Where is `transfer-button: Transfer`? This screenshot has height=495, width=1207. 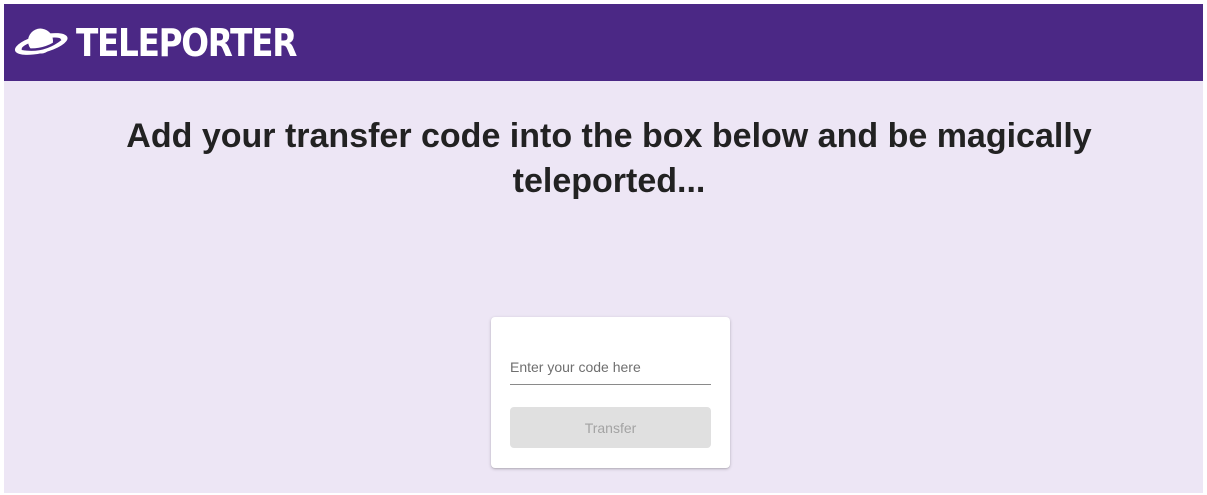 transfer-button: Transfer is located at coordinates (610, 427).